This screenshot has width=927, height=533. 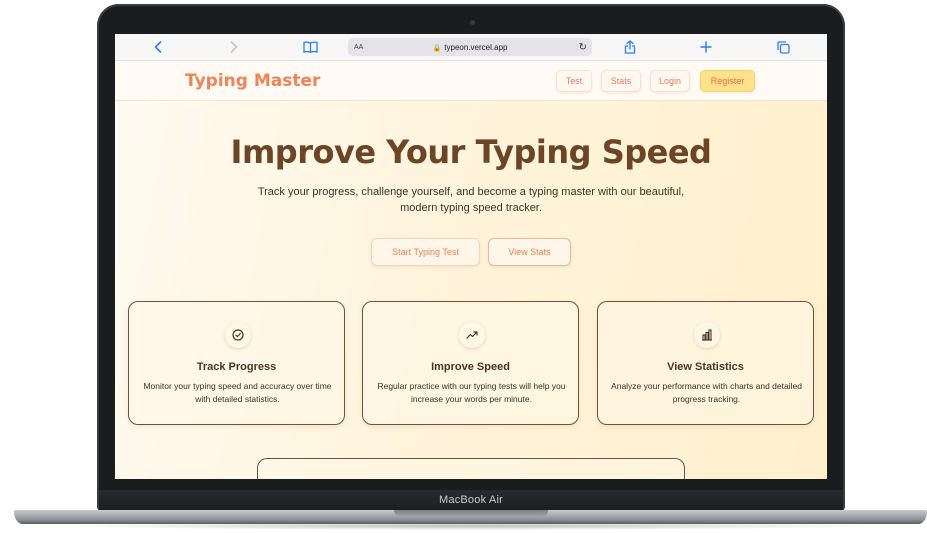 What do you see at coordinates (310, 47) in the screenshot?
I see `bookmarks-icon` at bounding box center [310, 47].